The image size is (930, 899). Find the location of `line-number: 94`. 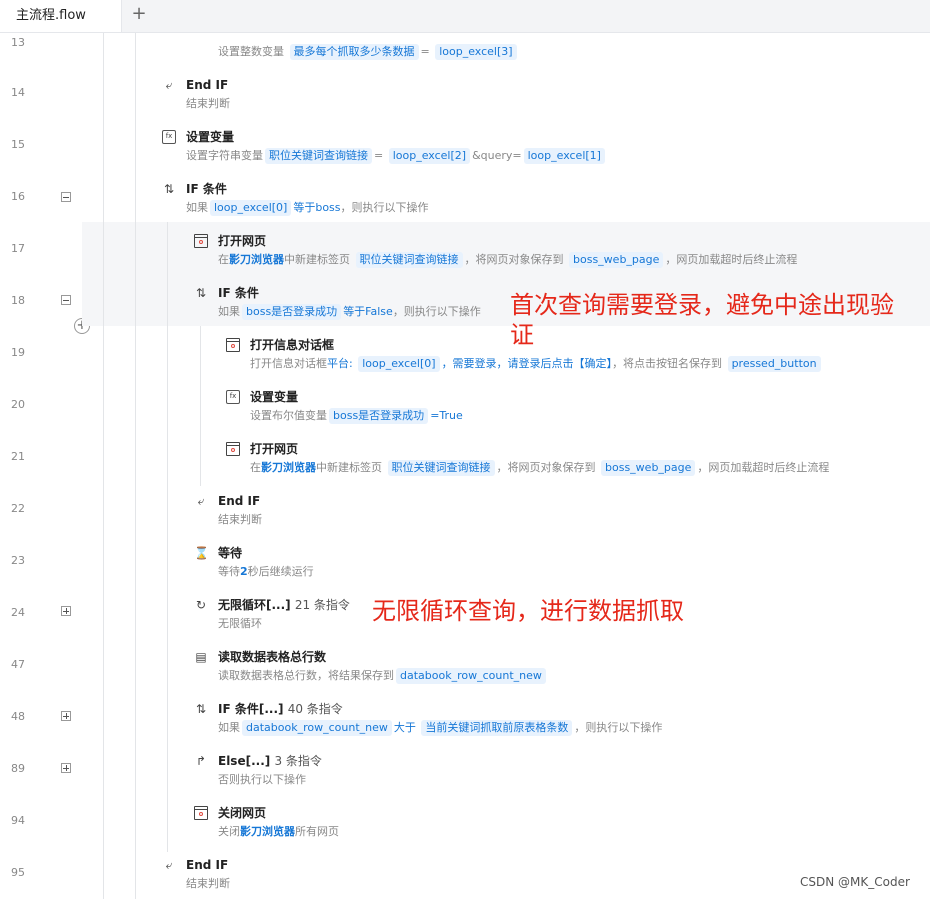

line-number: 94 is located at coordinates (18, 820).